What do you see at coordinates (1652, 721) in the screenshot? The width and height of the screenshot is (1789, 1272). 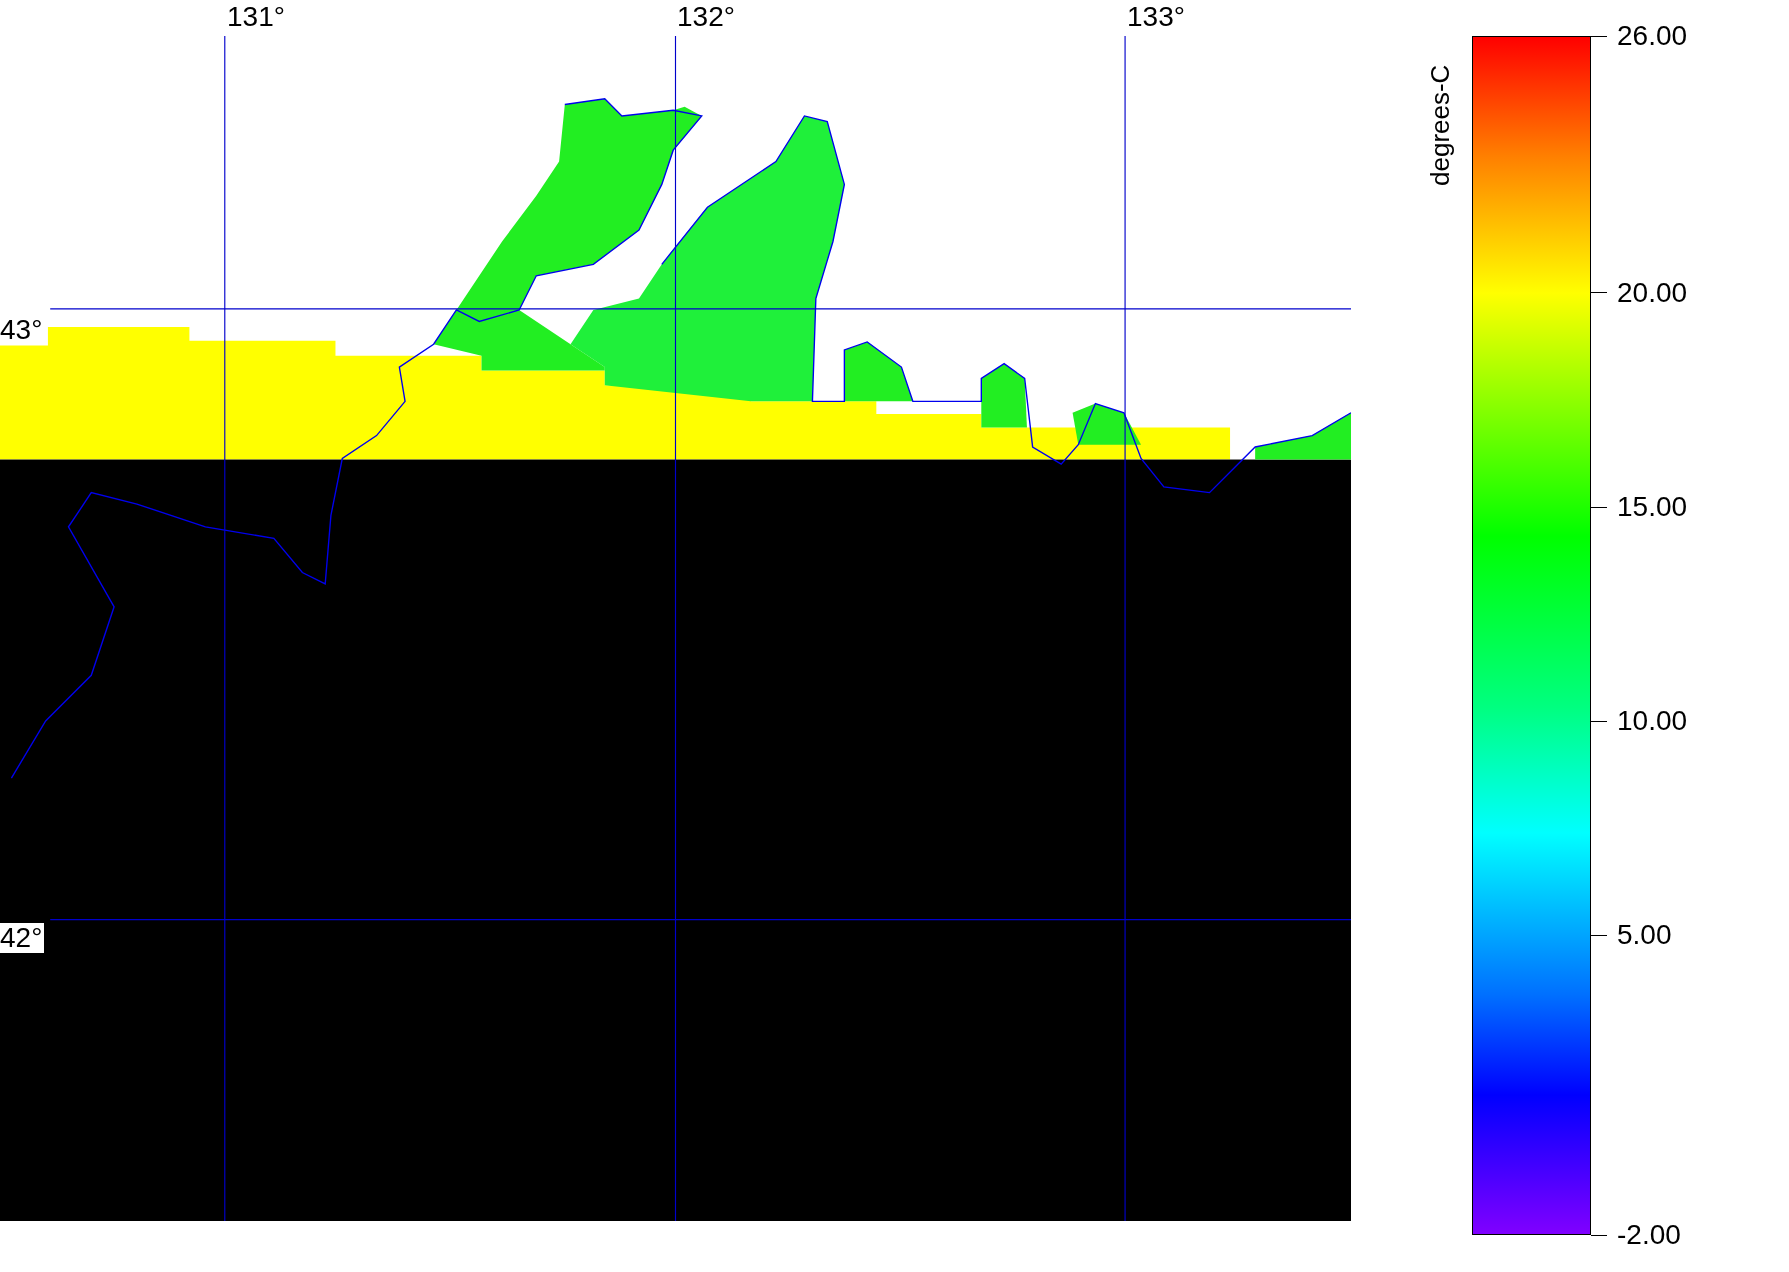 I see `scale-tick-label: 10.00` at bounding box center [1652, 721].